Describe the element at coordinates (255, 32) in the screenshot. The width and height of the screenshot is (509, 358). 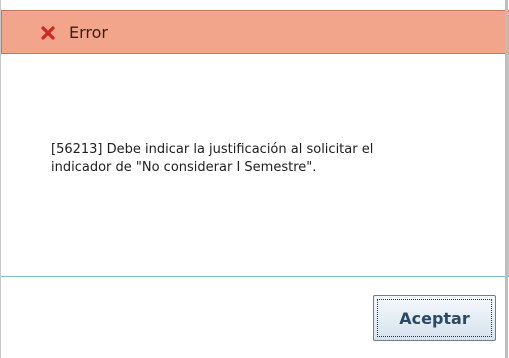
I see `dialog-titlebar: Error` at that location.